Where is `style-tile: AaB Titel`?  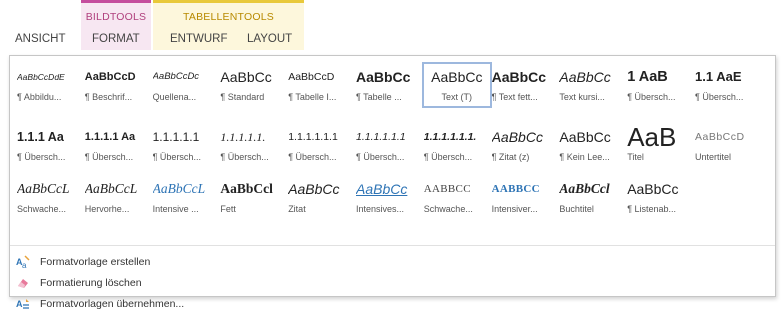
style-tile: AaB Titel is located at coordinates (660, 145).